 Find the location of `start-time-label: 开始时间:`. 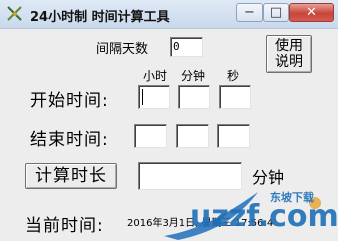

start-time-label: 开始时间: is located at coordinates (69, 101).